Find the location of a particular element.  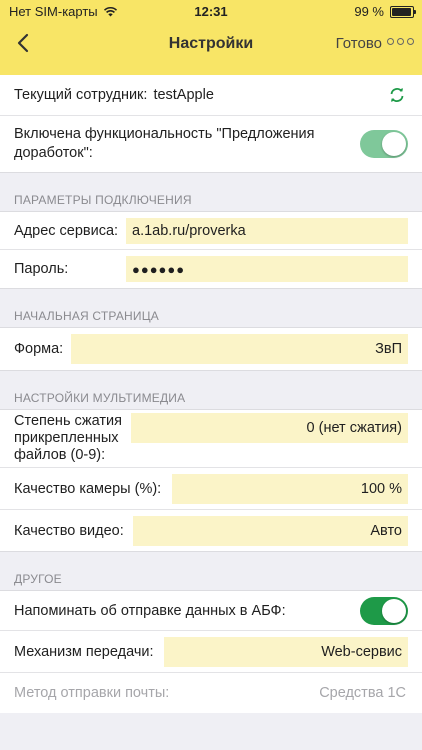

compress-label-line2: прикрепленных is located at coordinates (66, 438).